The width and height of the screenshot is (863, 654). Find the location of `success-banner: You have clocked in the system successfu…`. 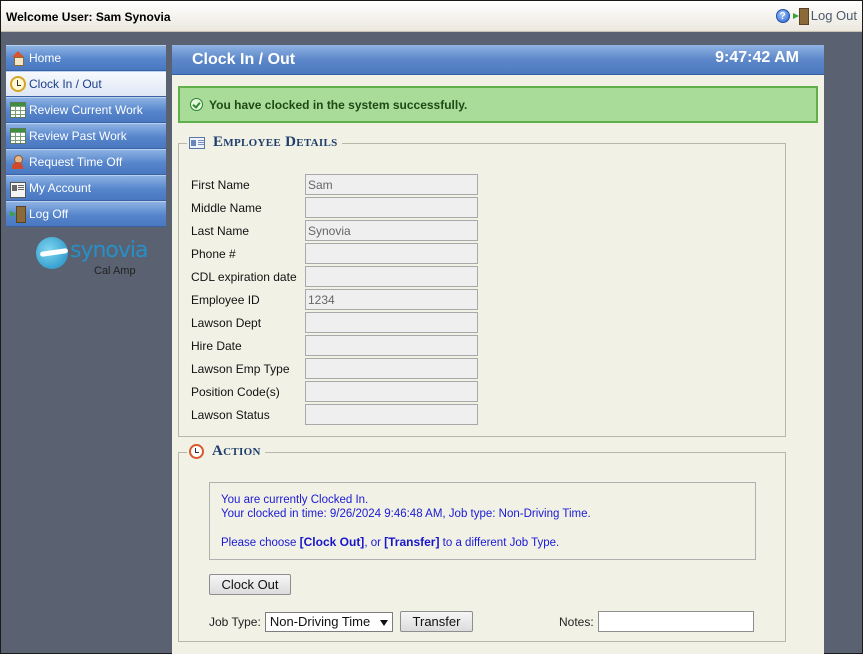

success-banner: You have clocked in the system successfu… is located at coordinates (498, 104).